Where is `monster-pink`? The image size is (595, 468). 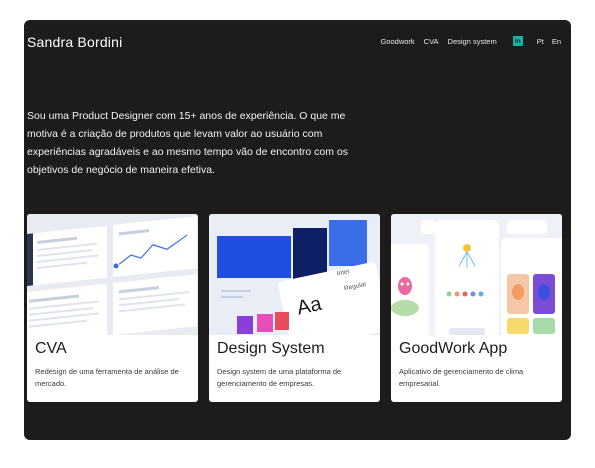
monster-pink is located at coordinates (405, 286).